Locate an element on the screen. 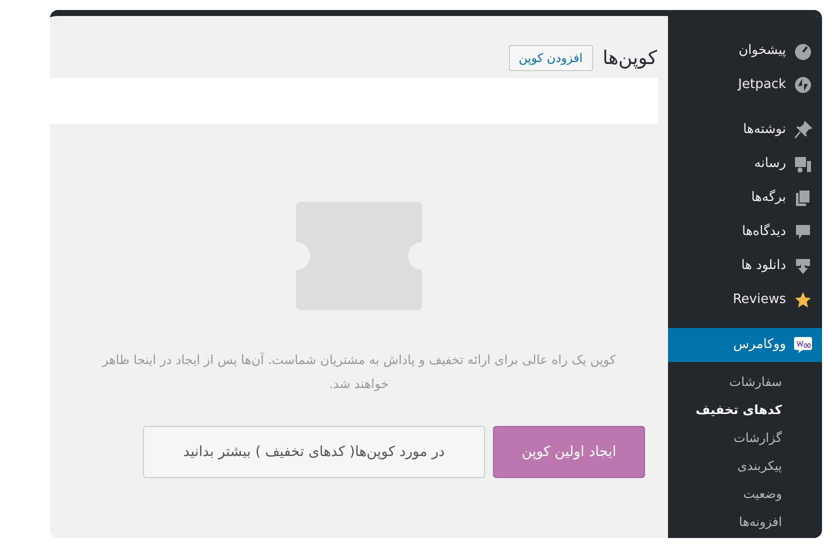  submenu-item: افزونه‌ها is located at coordinates (745, 522).